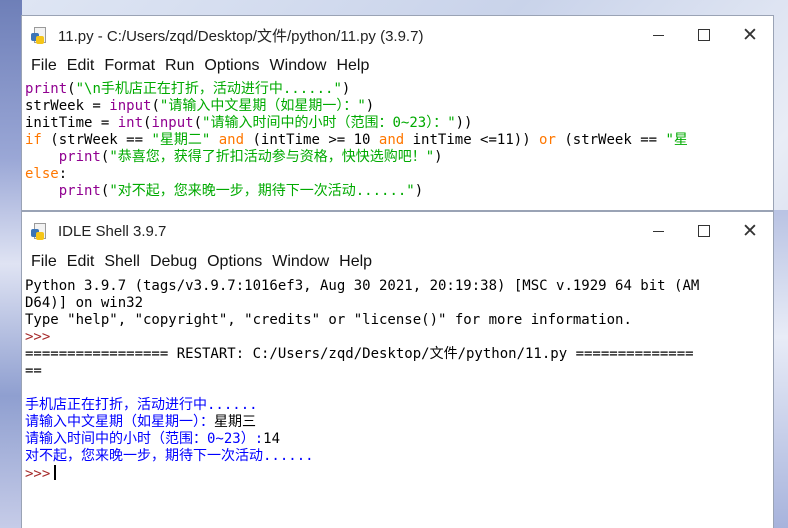 This screenshot has width=788, height=528. What do you see at coordinates (129, 66) in the screenshot?
I see `menu-format: Format` at bounding box center [129, 66].